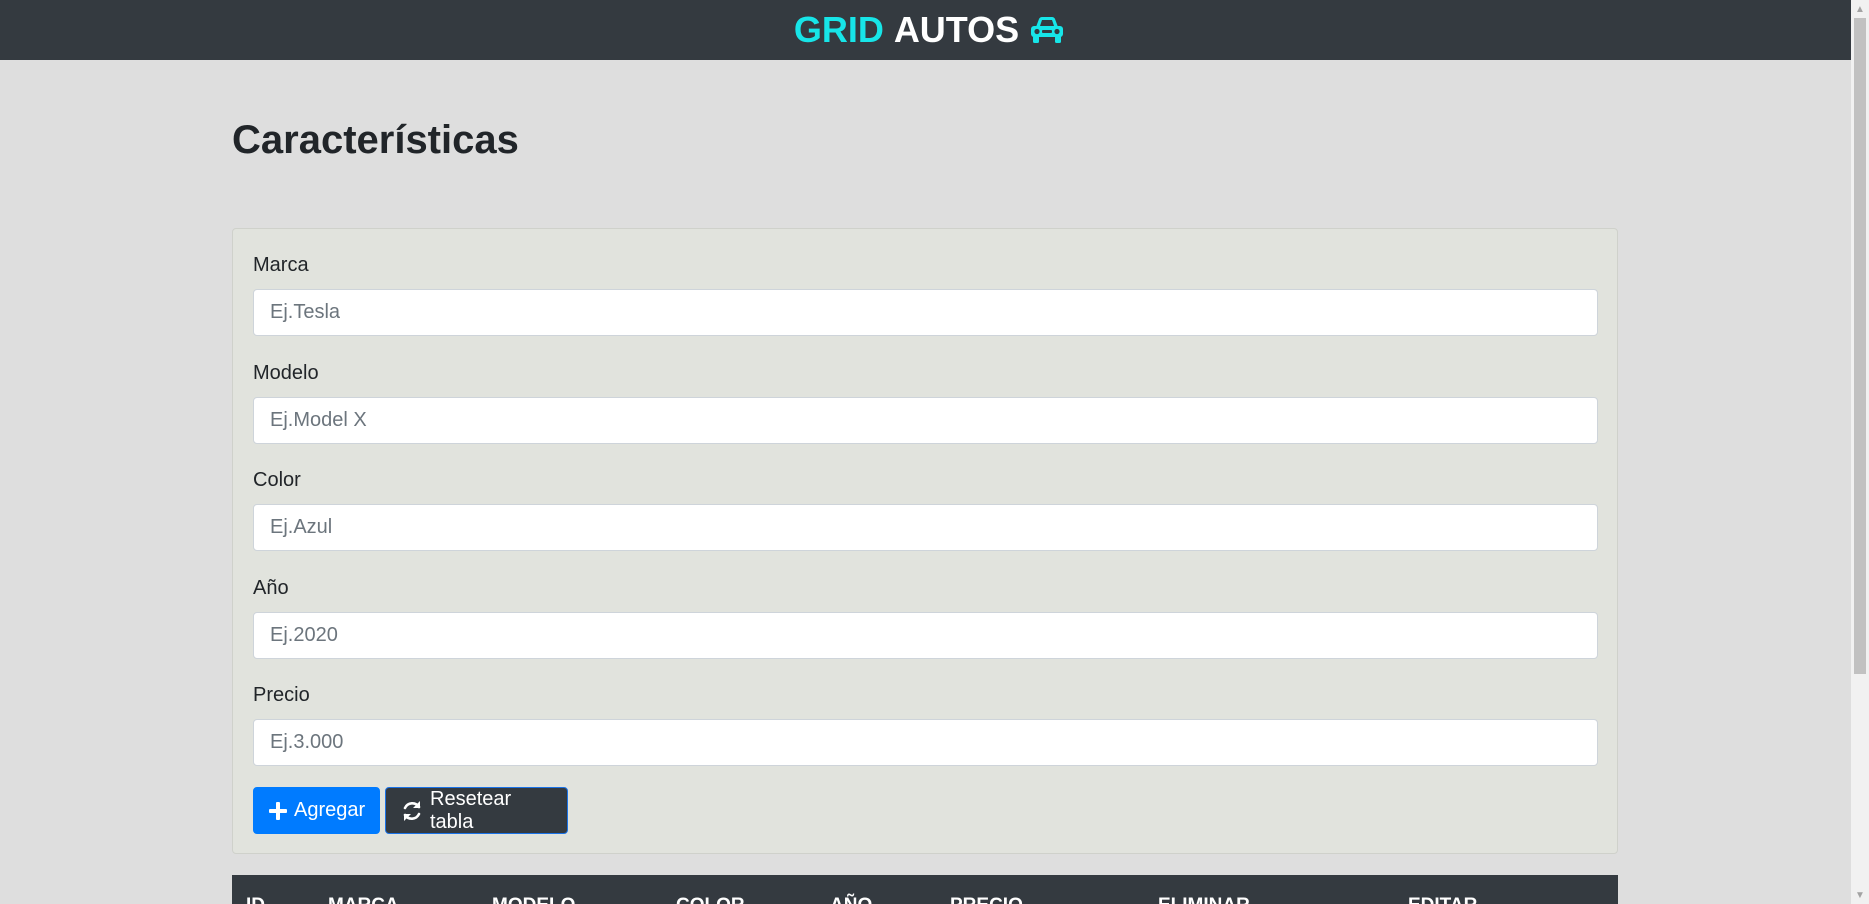 The height and width of the screenshot is (904, 1869). I want to click on marca-label: Marca, so click(281, 265).